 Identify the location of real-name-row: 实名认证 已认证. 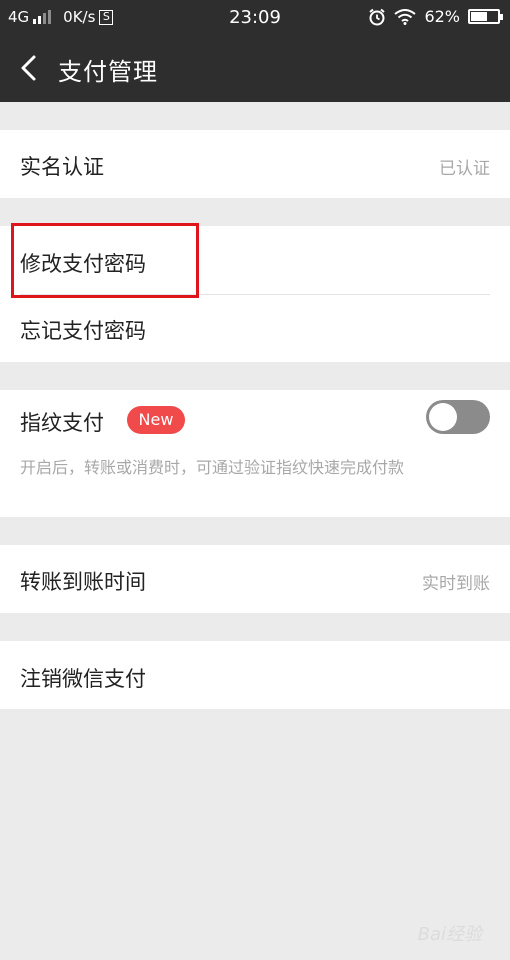
(255, 164).